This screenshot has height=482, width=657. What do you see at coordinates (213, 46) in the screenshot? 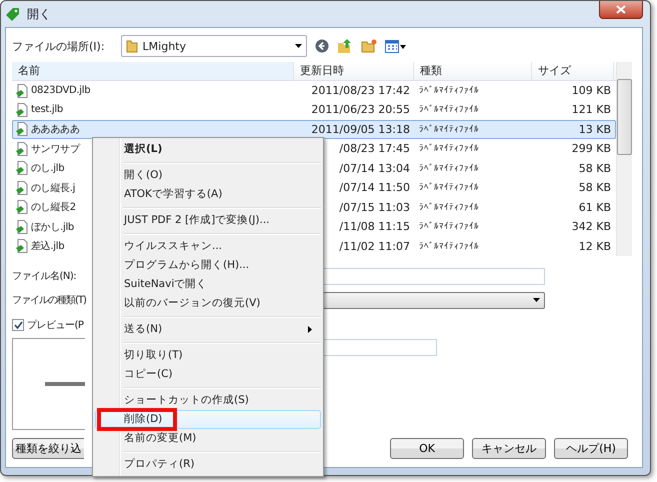
I see `location-dropdown: LMighty` at bounding box center [213, 46].